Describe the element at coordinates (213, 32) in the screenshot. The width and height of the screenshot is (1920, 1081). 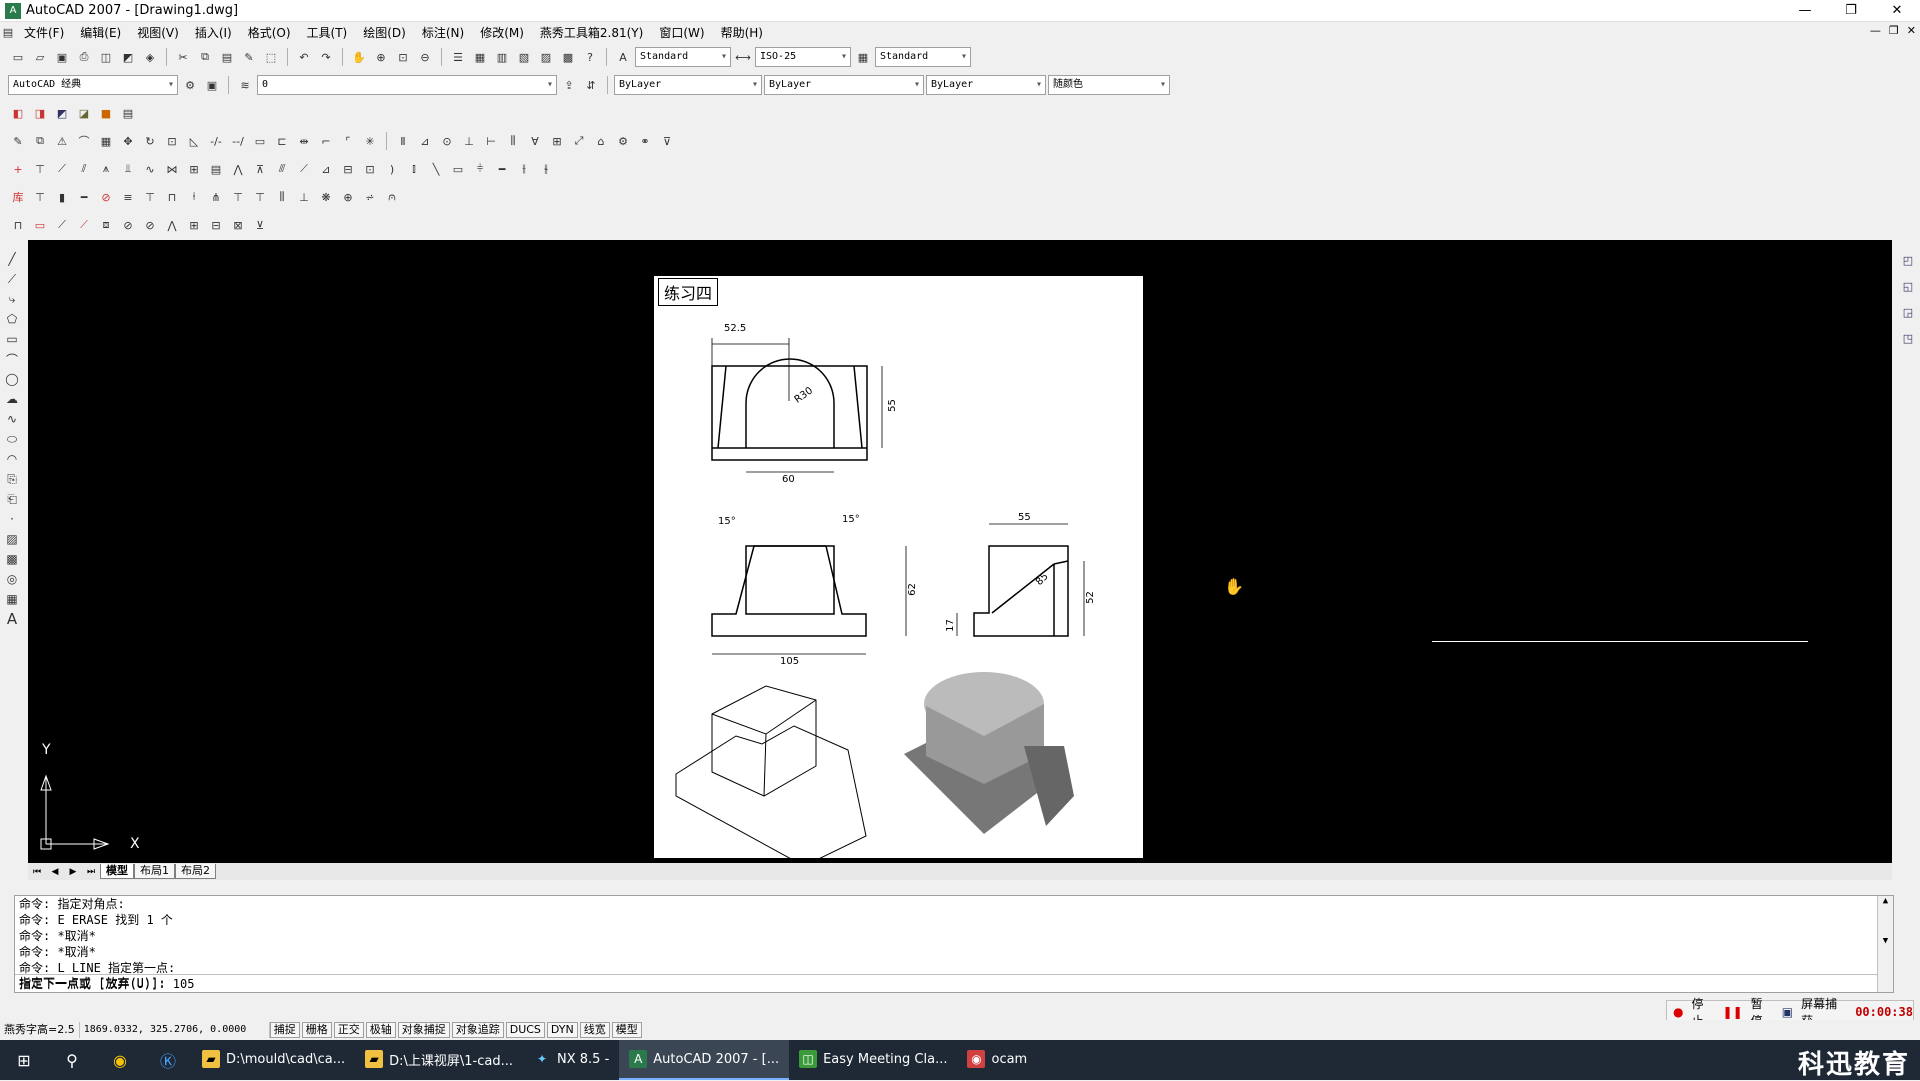
I see `menu-insert: 插入(I)` at that location.